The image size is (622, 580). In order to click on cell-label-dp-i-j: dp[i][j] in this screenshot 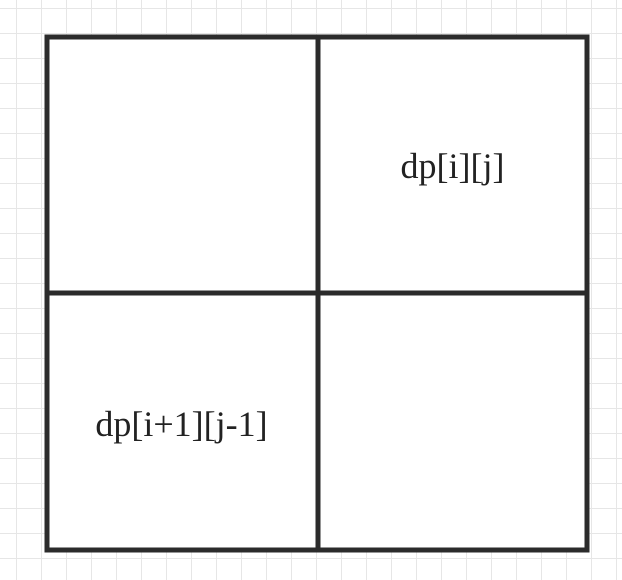, I will do `click(452, 166)`.